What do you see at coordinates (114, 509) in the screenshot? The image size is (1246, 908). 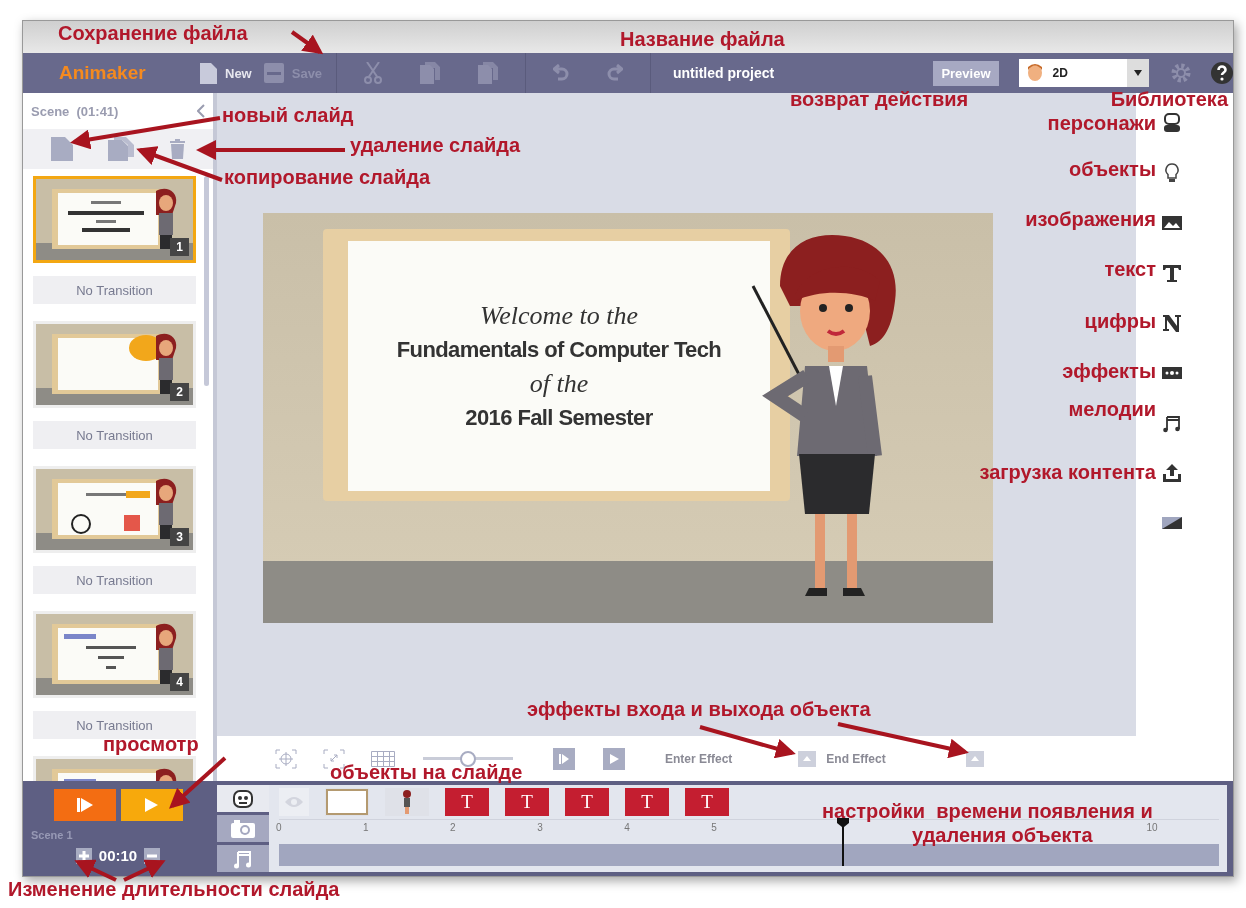 I see `slide-thumbnail: 3` at bounding box center [114, 509].